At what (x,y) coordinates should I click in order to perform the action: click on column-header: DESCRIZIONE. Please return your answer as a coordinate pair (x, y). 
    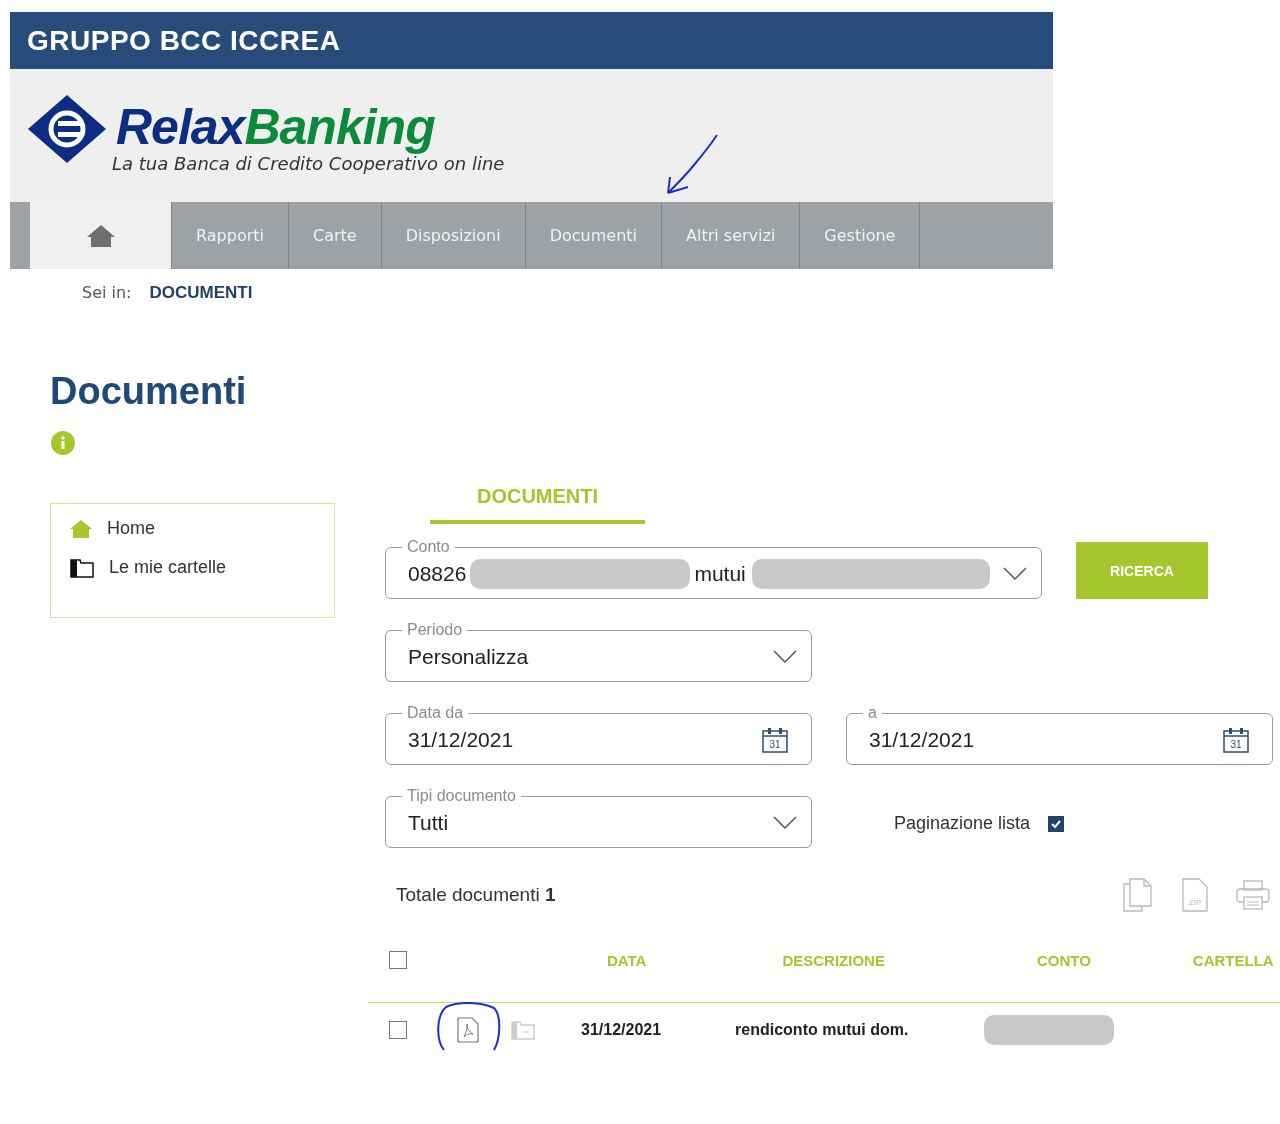
    Looking at the image, I should click on (833, 960).